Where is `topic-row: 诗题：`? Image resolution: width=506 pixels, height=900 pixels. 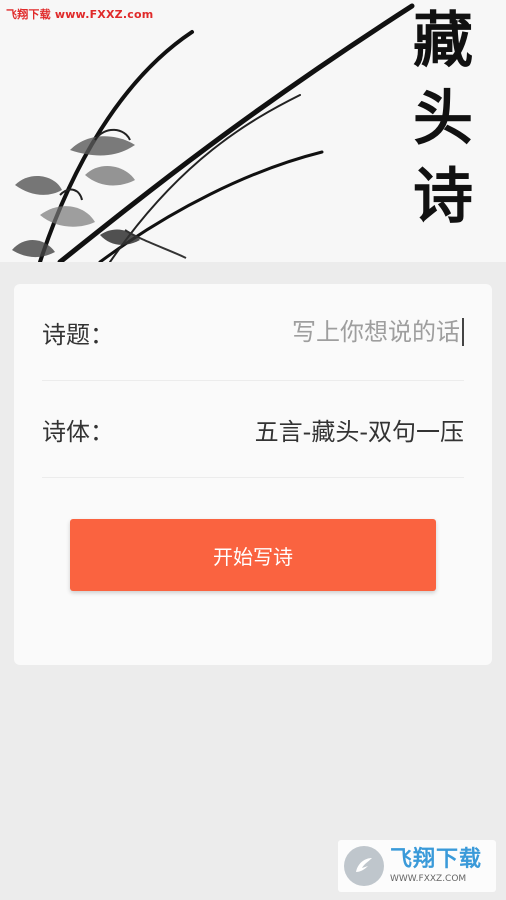
topic-row: 诗题： is located at coordinates (253, 332).